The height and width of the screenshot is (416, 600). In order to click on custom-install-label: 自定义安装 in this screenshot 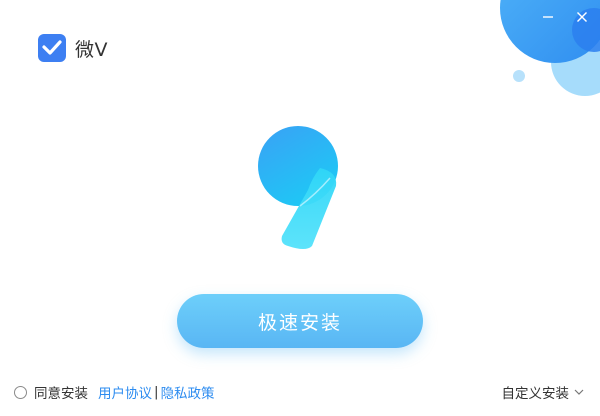, I will do `click(535, 394)`.